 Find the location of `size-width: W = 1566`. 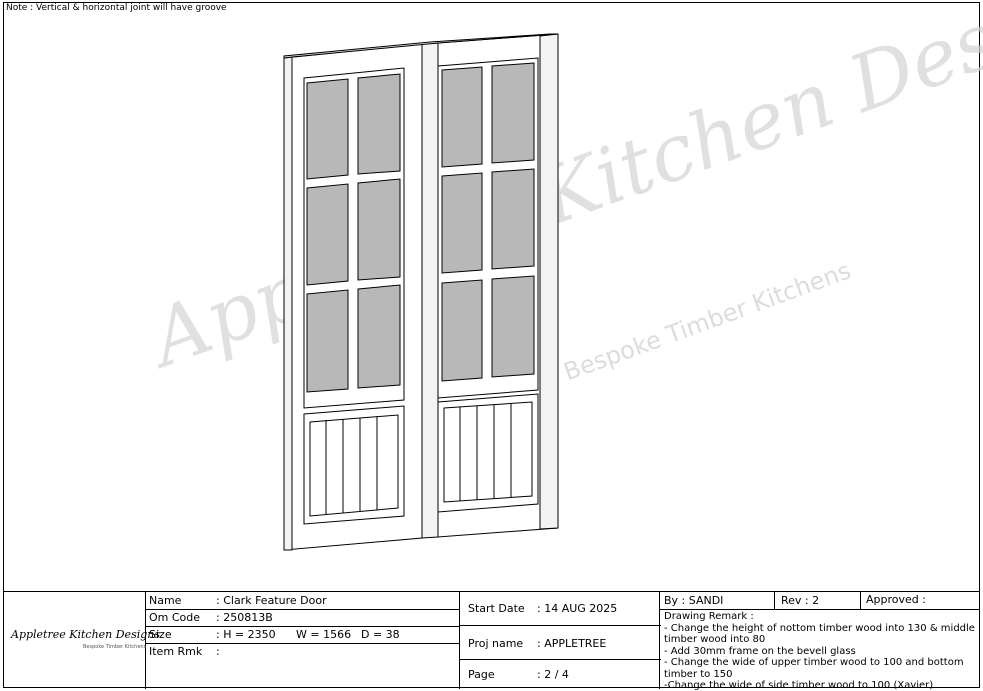

size-width: W = 1566 is located at coordinates (324, 634).